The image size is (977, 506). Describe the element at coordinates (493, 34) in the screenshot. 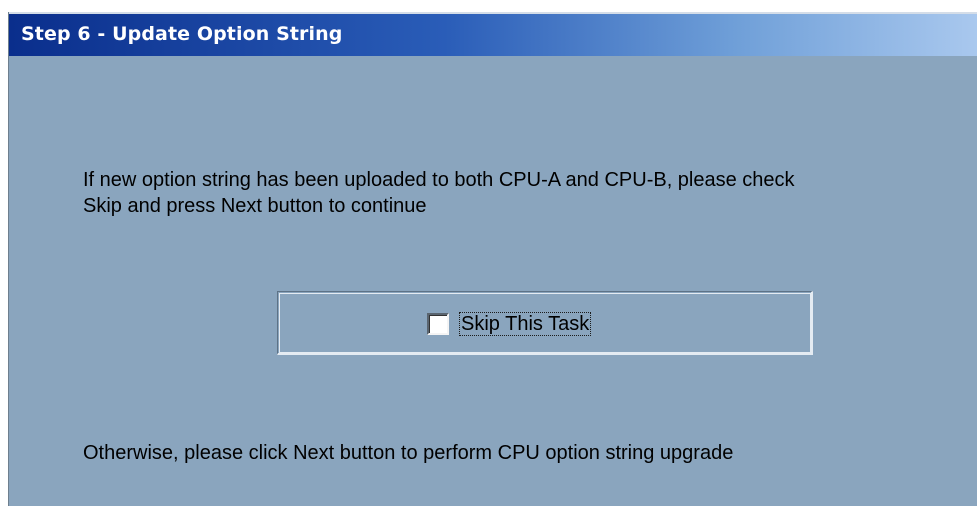

I see `title-bar: Step 6 - Update Option String` at that location.